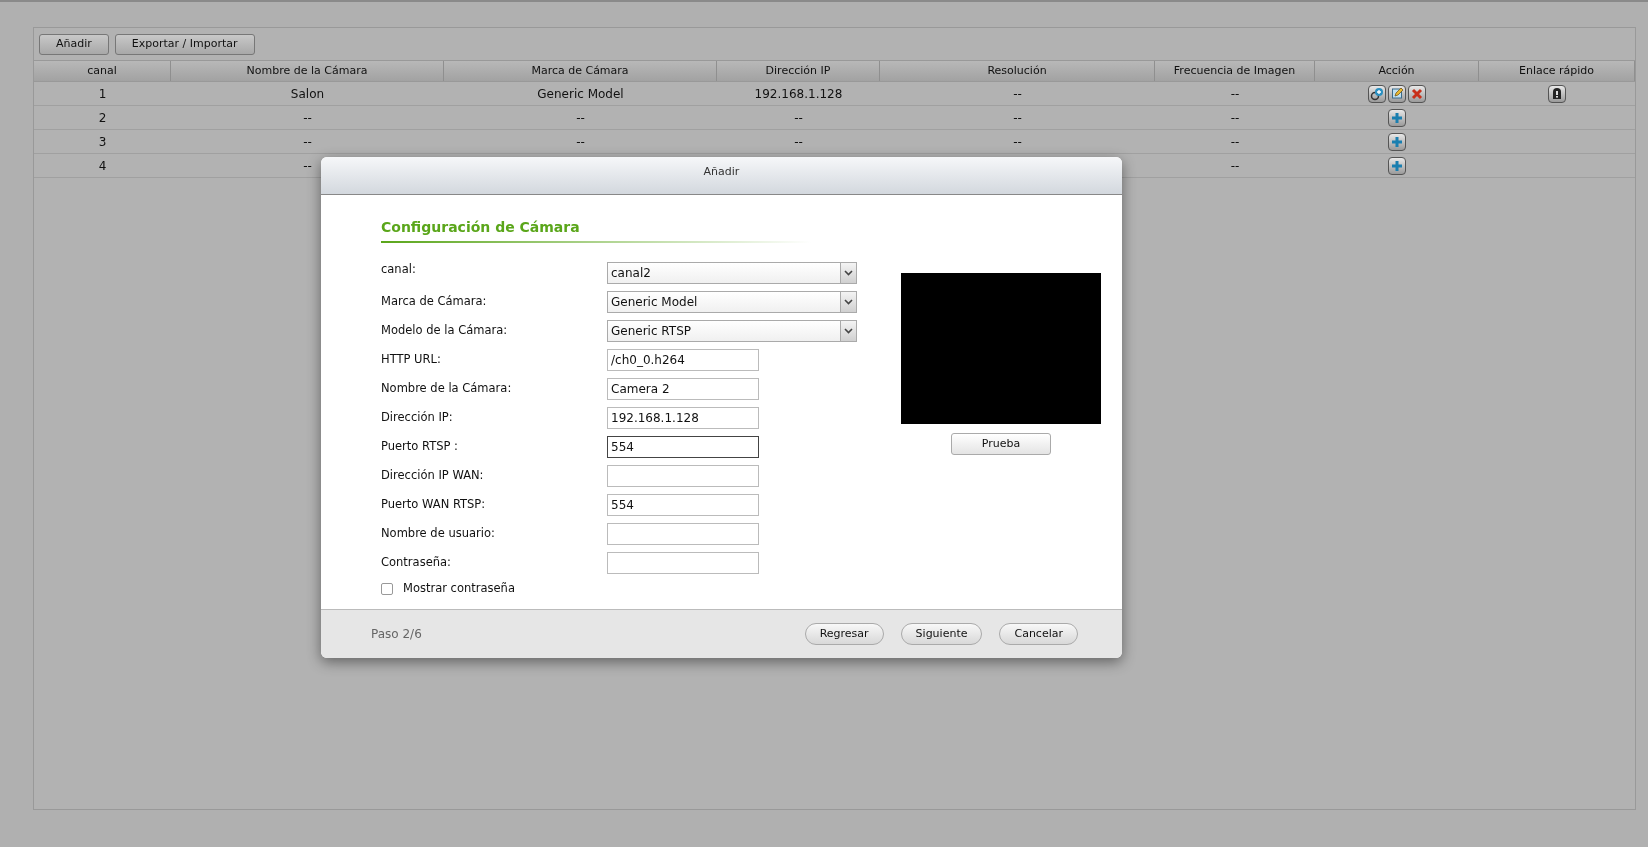 Image resolution: width=1648 pixels, height=847 pixels. What do you see at coordinates (1234, 70) in the screenshot?
I see `column-header: Frecuencia de Imagen` at bounding box center [1234, 70].